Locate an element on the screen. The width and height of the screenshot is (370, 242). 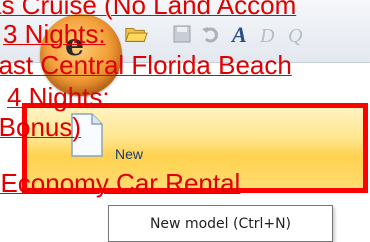
overlay-line-3: oast Central Florida Beach is located at coordinates (146, 65).